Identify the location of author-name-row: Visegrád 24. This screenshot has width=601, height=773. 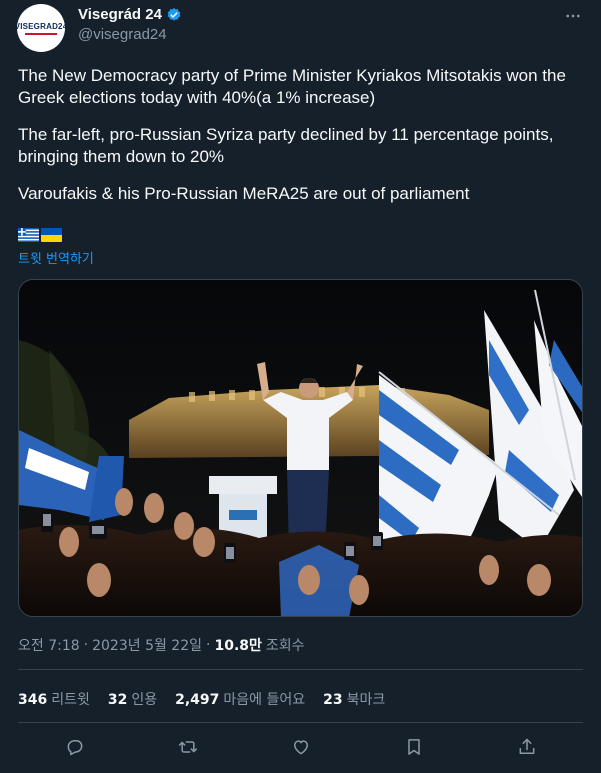
(130, 14).